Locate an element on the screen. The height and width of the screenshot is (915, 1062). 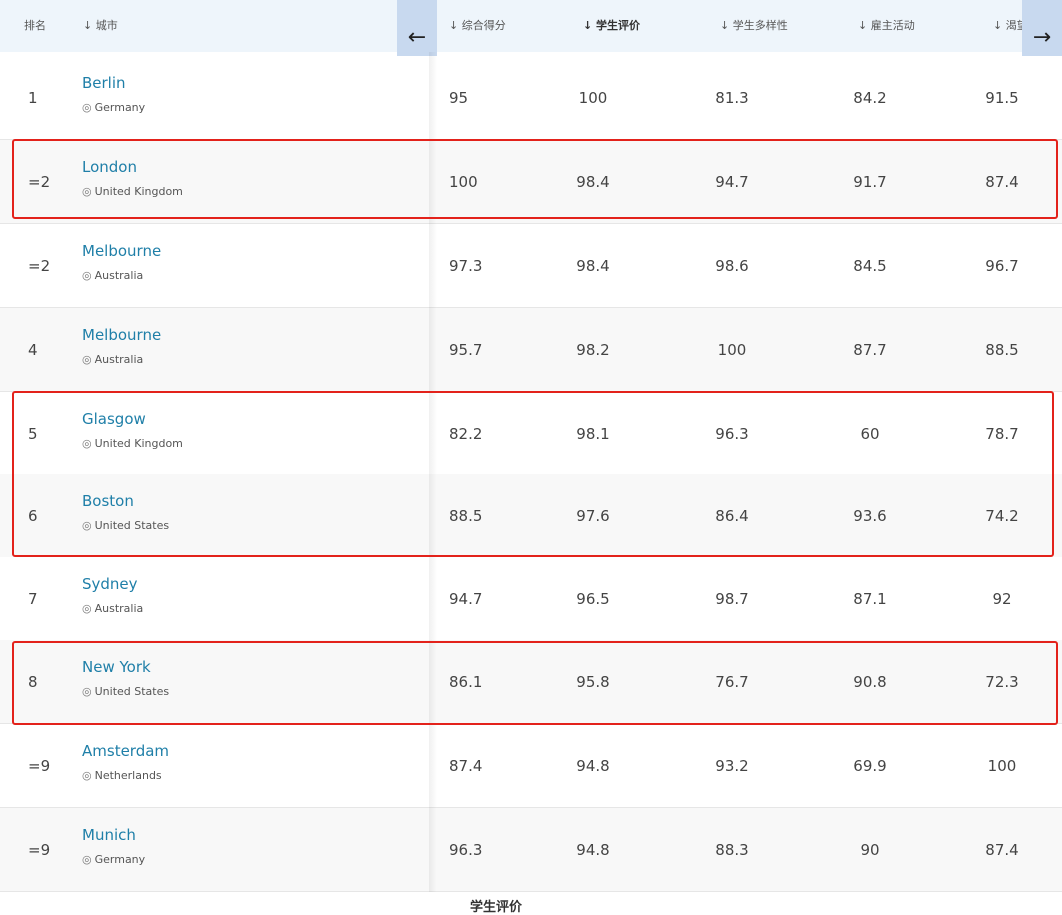
value-diversity: 98.6 is located at coordinates (732, 266).